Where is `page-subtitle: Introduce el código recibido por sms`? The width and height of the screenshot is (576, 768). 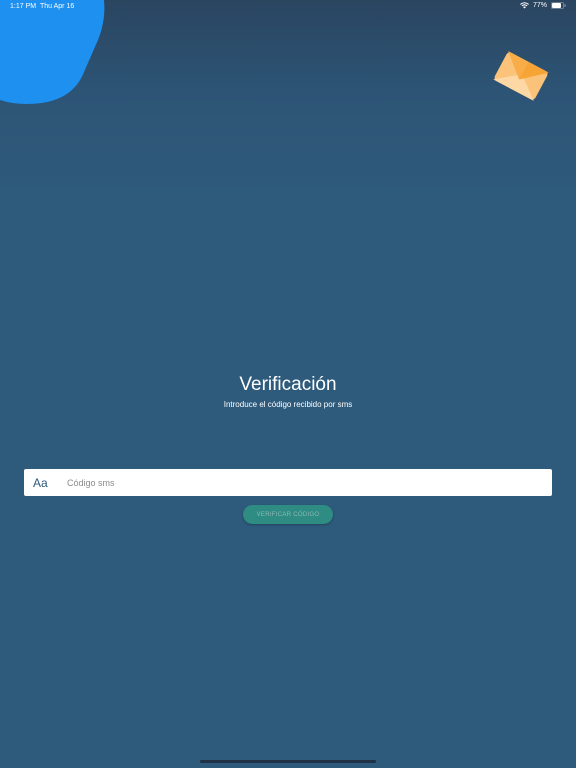
page-subtitle: Introduce el código recibido por sms is located at coordinates (288, 404).